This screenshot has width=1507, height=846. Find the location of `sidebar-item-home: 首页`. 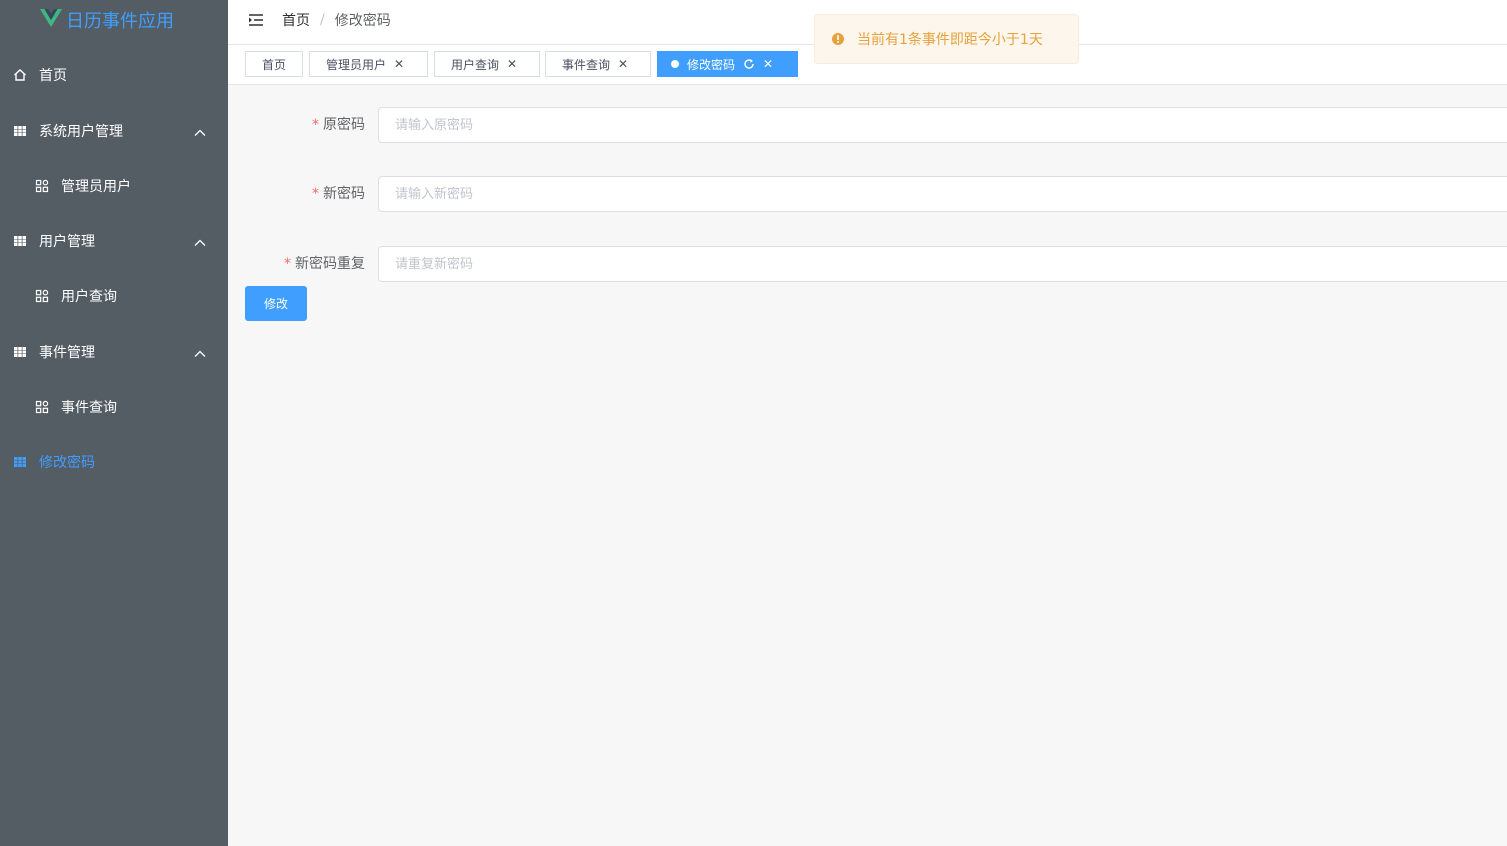

sidebar-item-home: 首页 is located at coordinates (114, 75).